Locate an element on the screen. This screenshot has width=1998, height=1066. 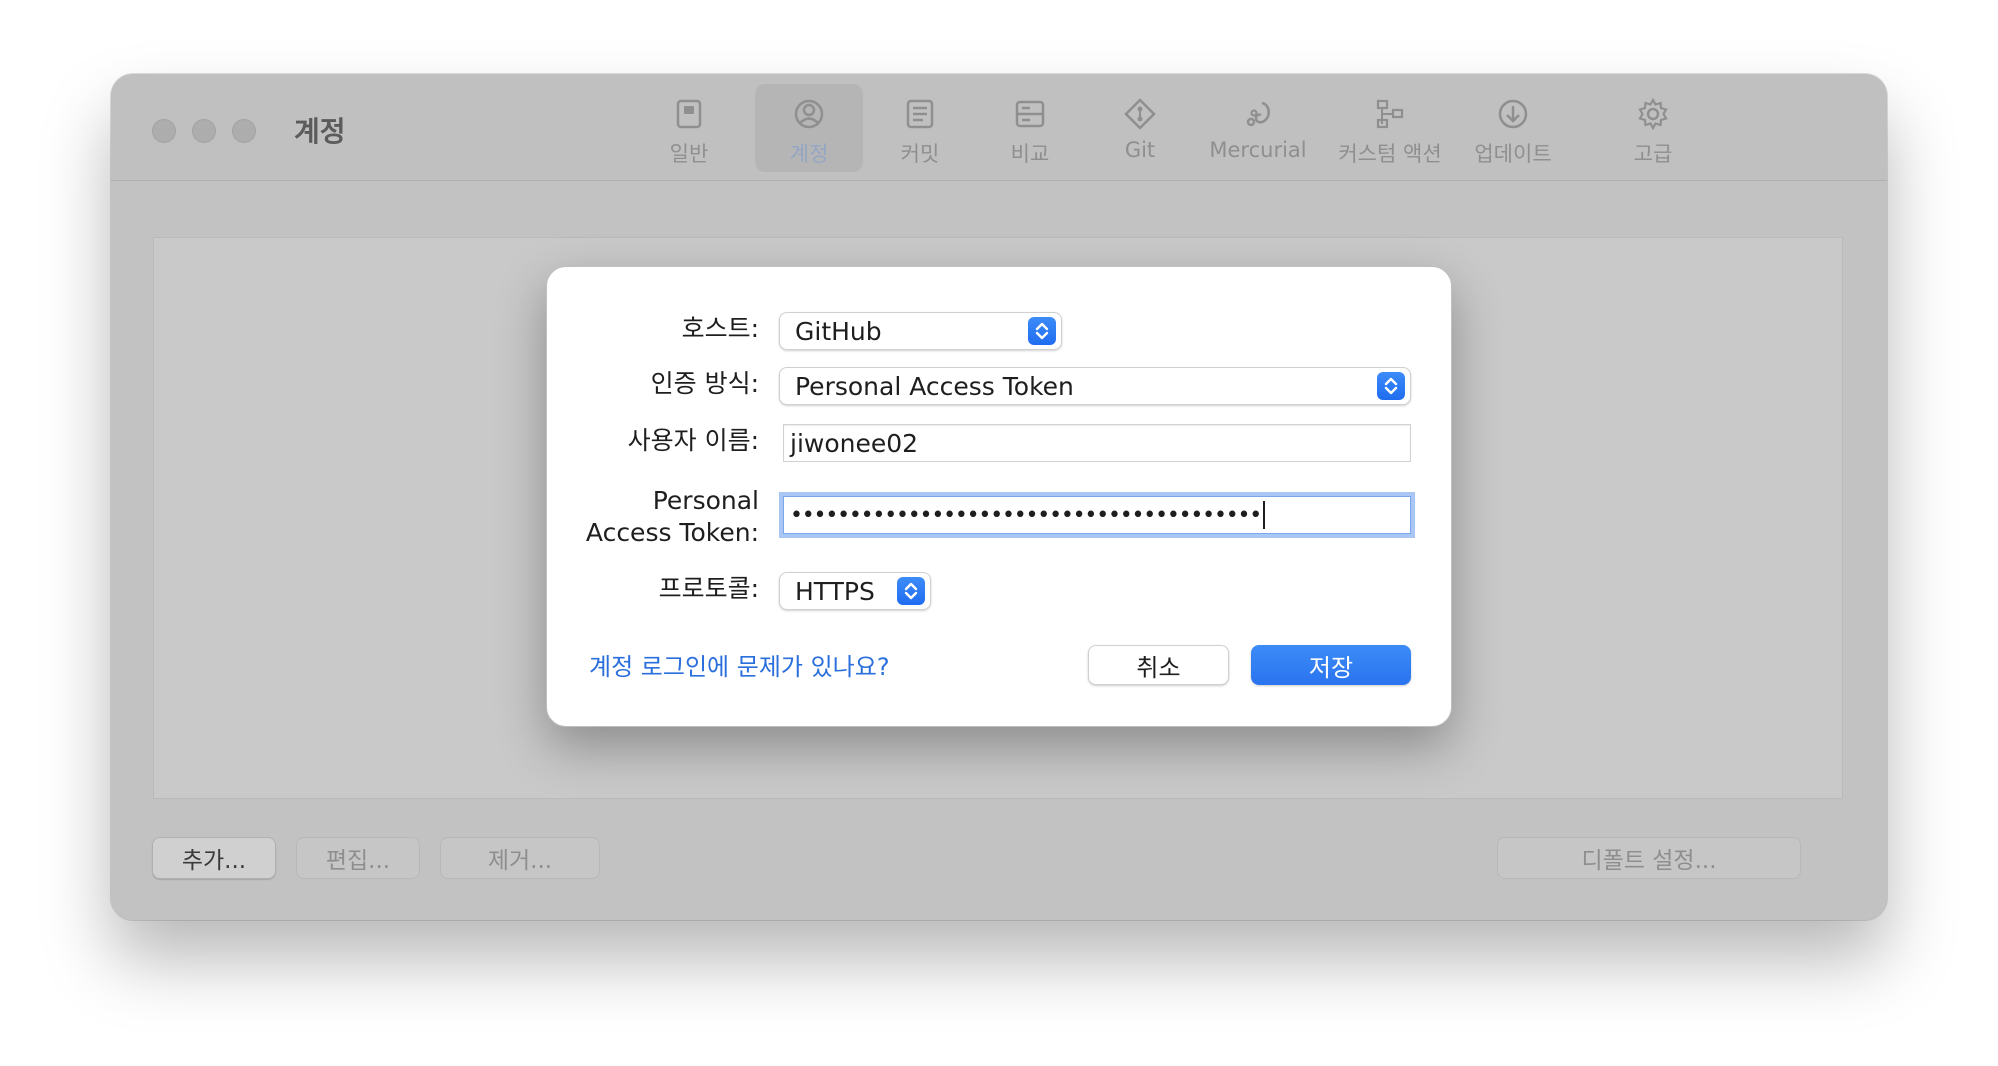
tab-commit-label: 커밋 is located at coordinates (920, 154).